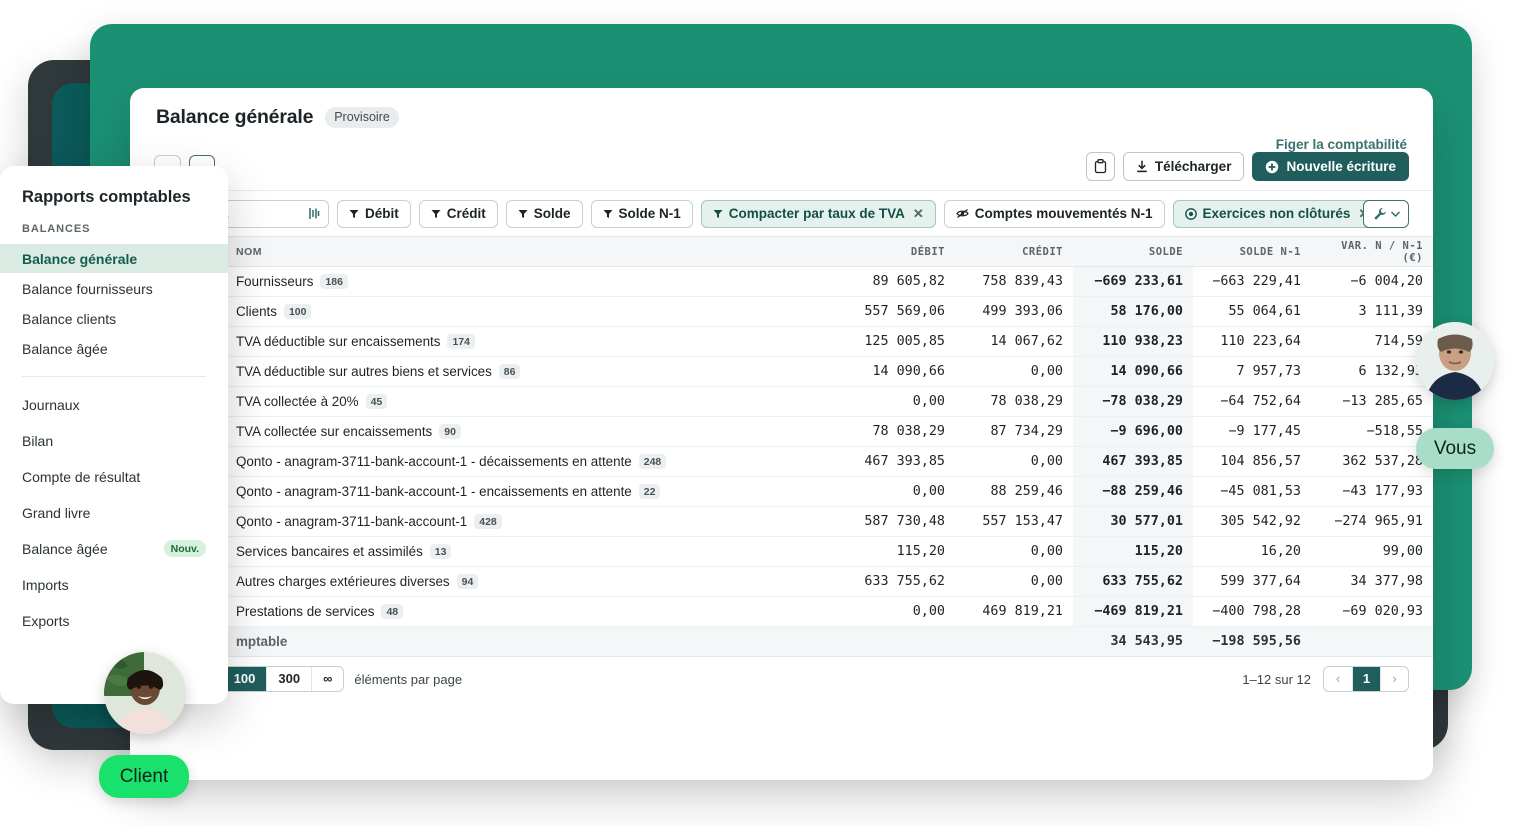 This screenshot has height=826, width=1536. I want to click on filter-chip-solde: Solde, so click(544, 213).